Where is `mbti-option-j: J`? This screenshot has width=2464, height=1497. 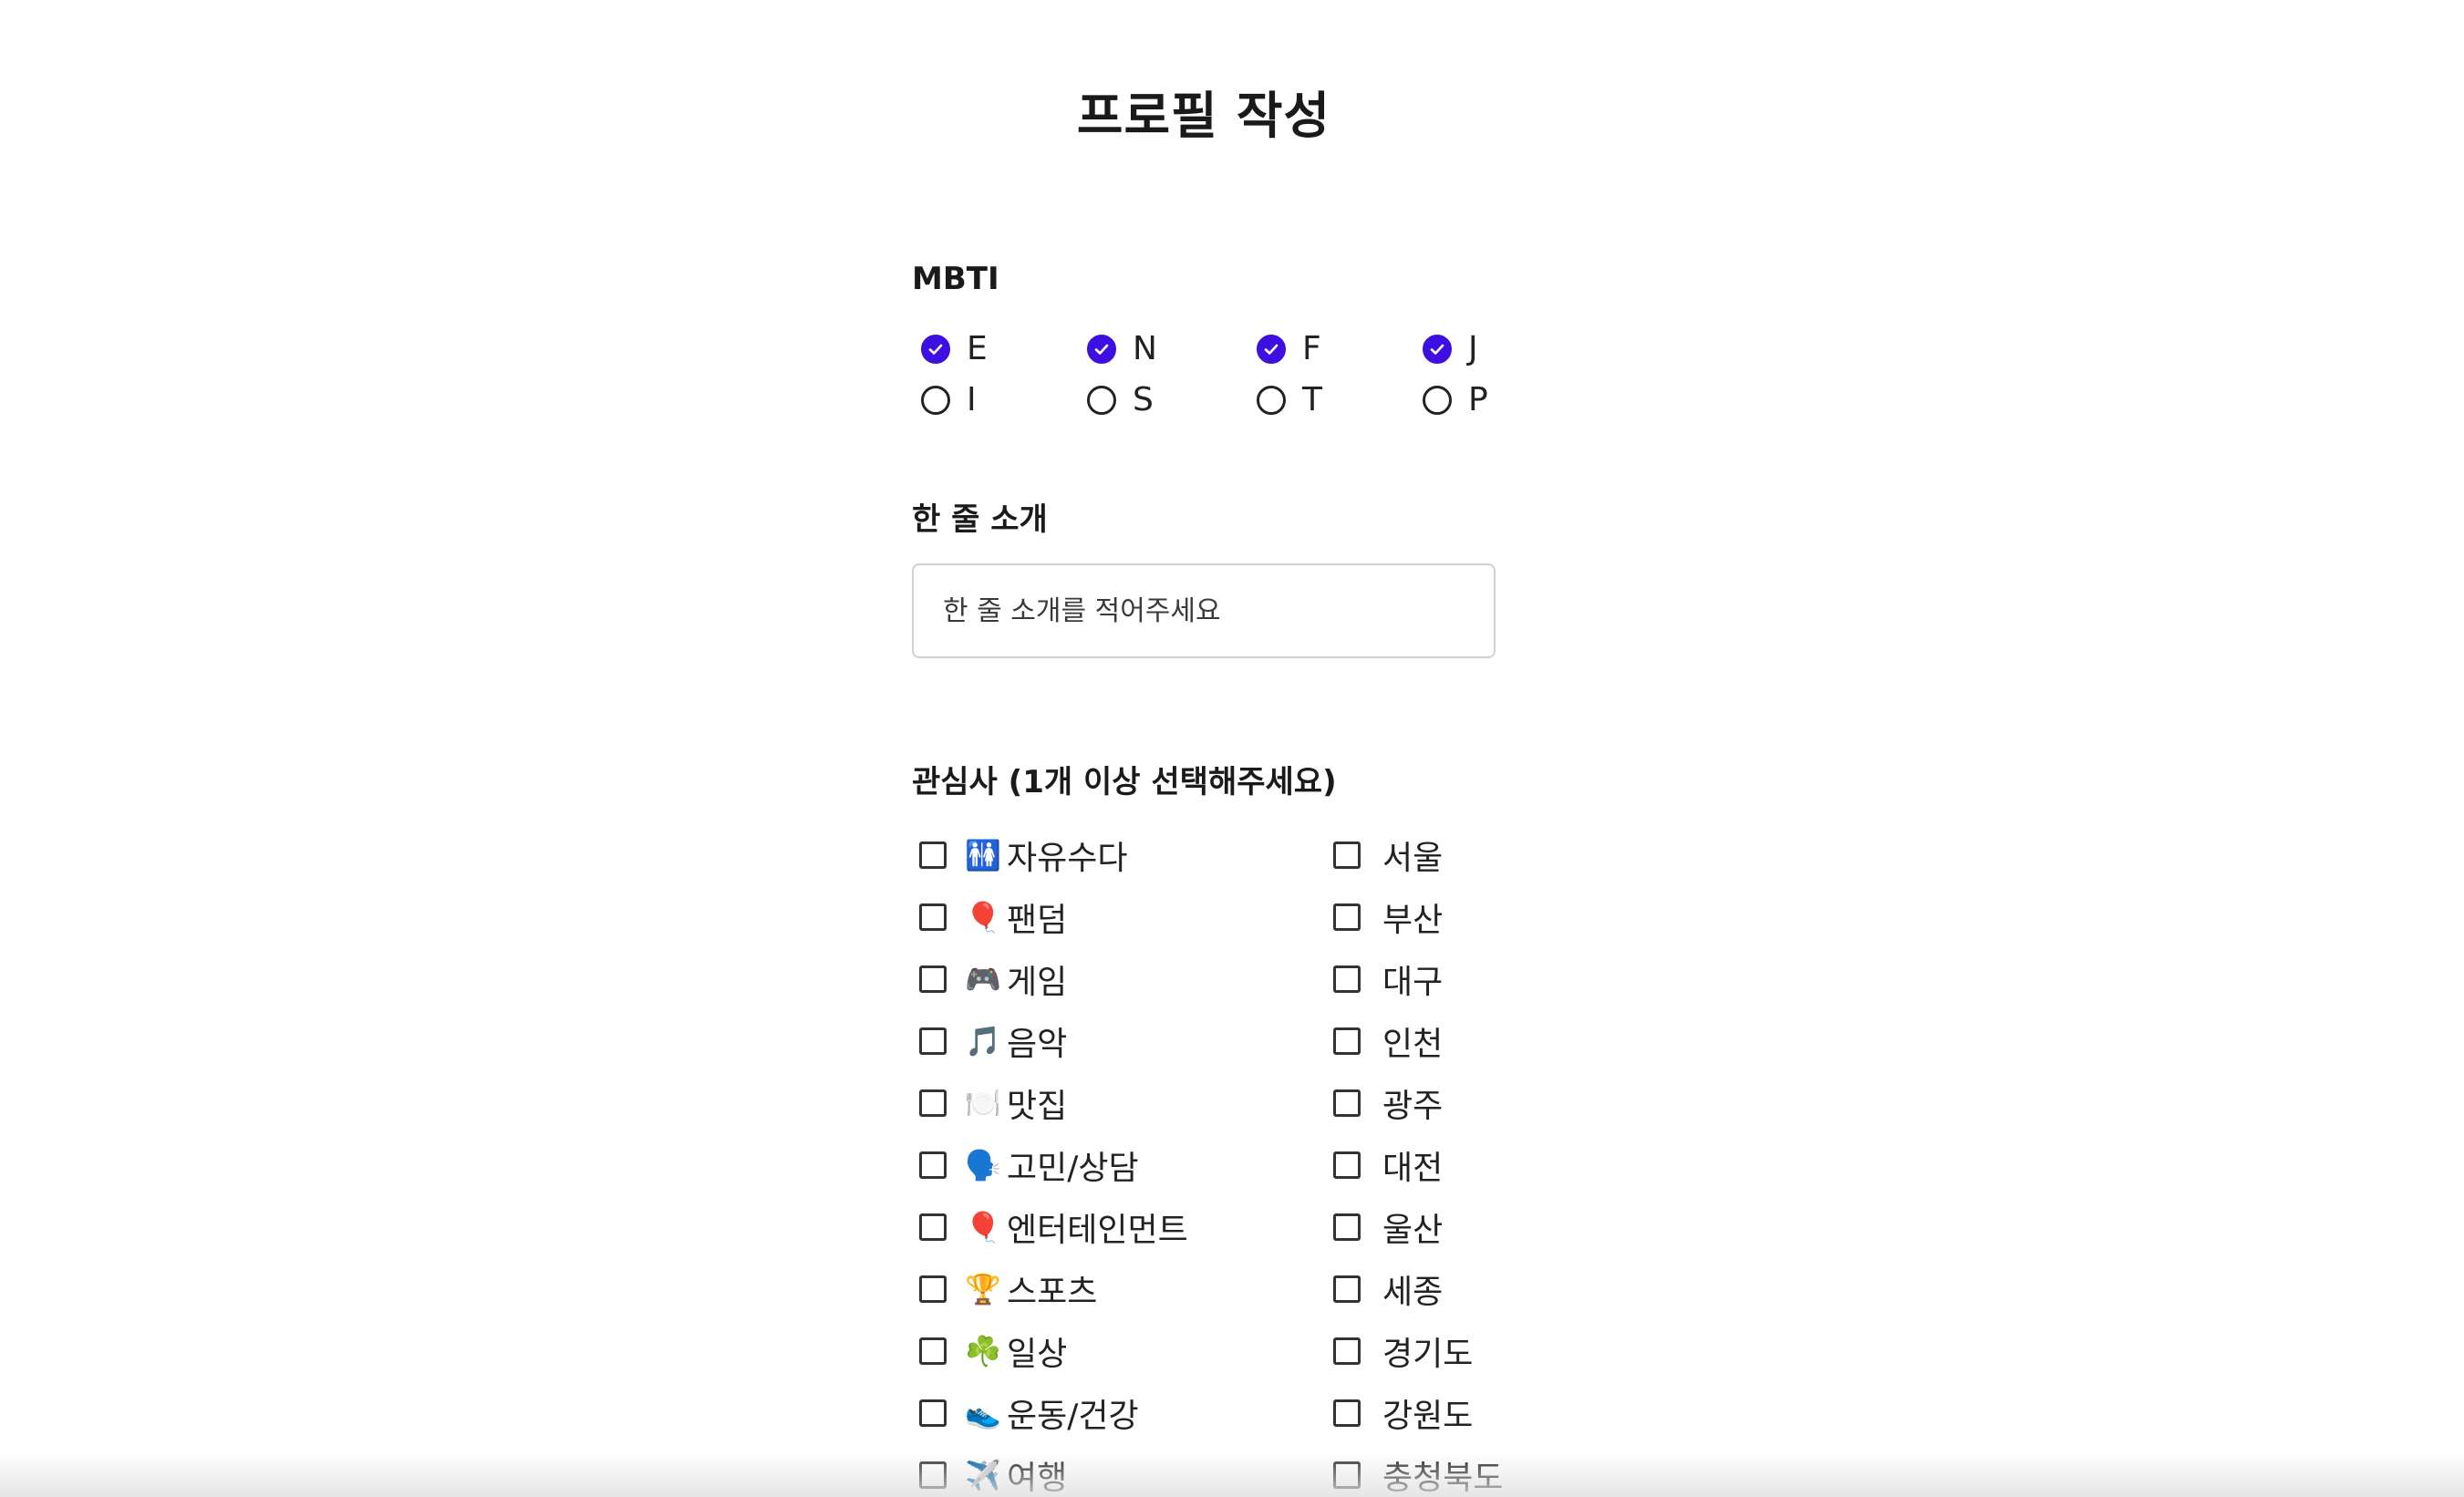
mbti-option-j: J is located at coordinates (1446, 349).